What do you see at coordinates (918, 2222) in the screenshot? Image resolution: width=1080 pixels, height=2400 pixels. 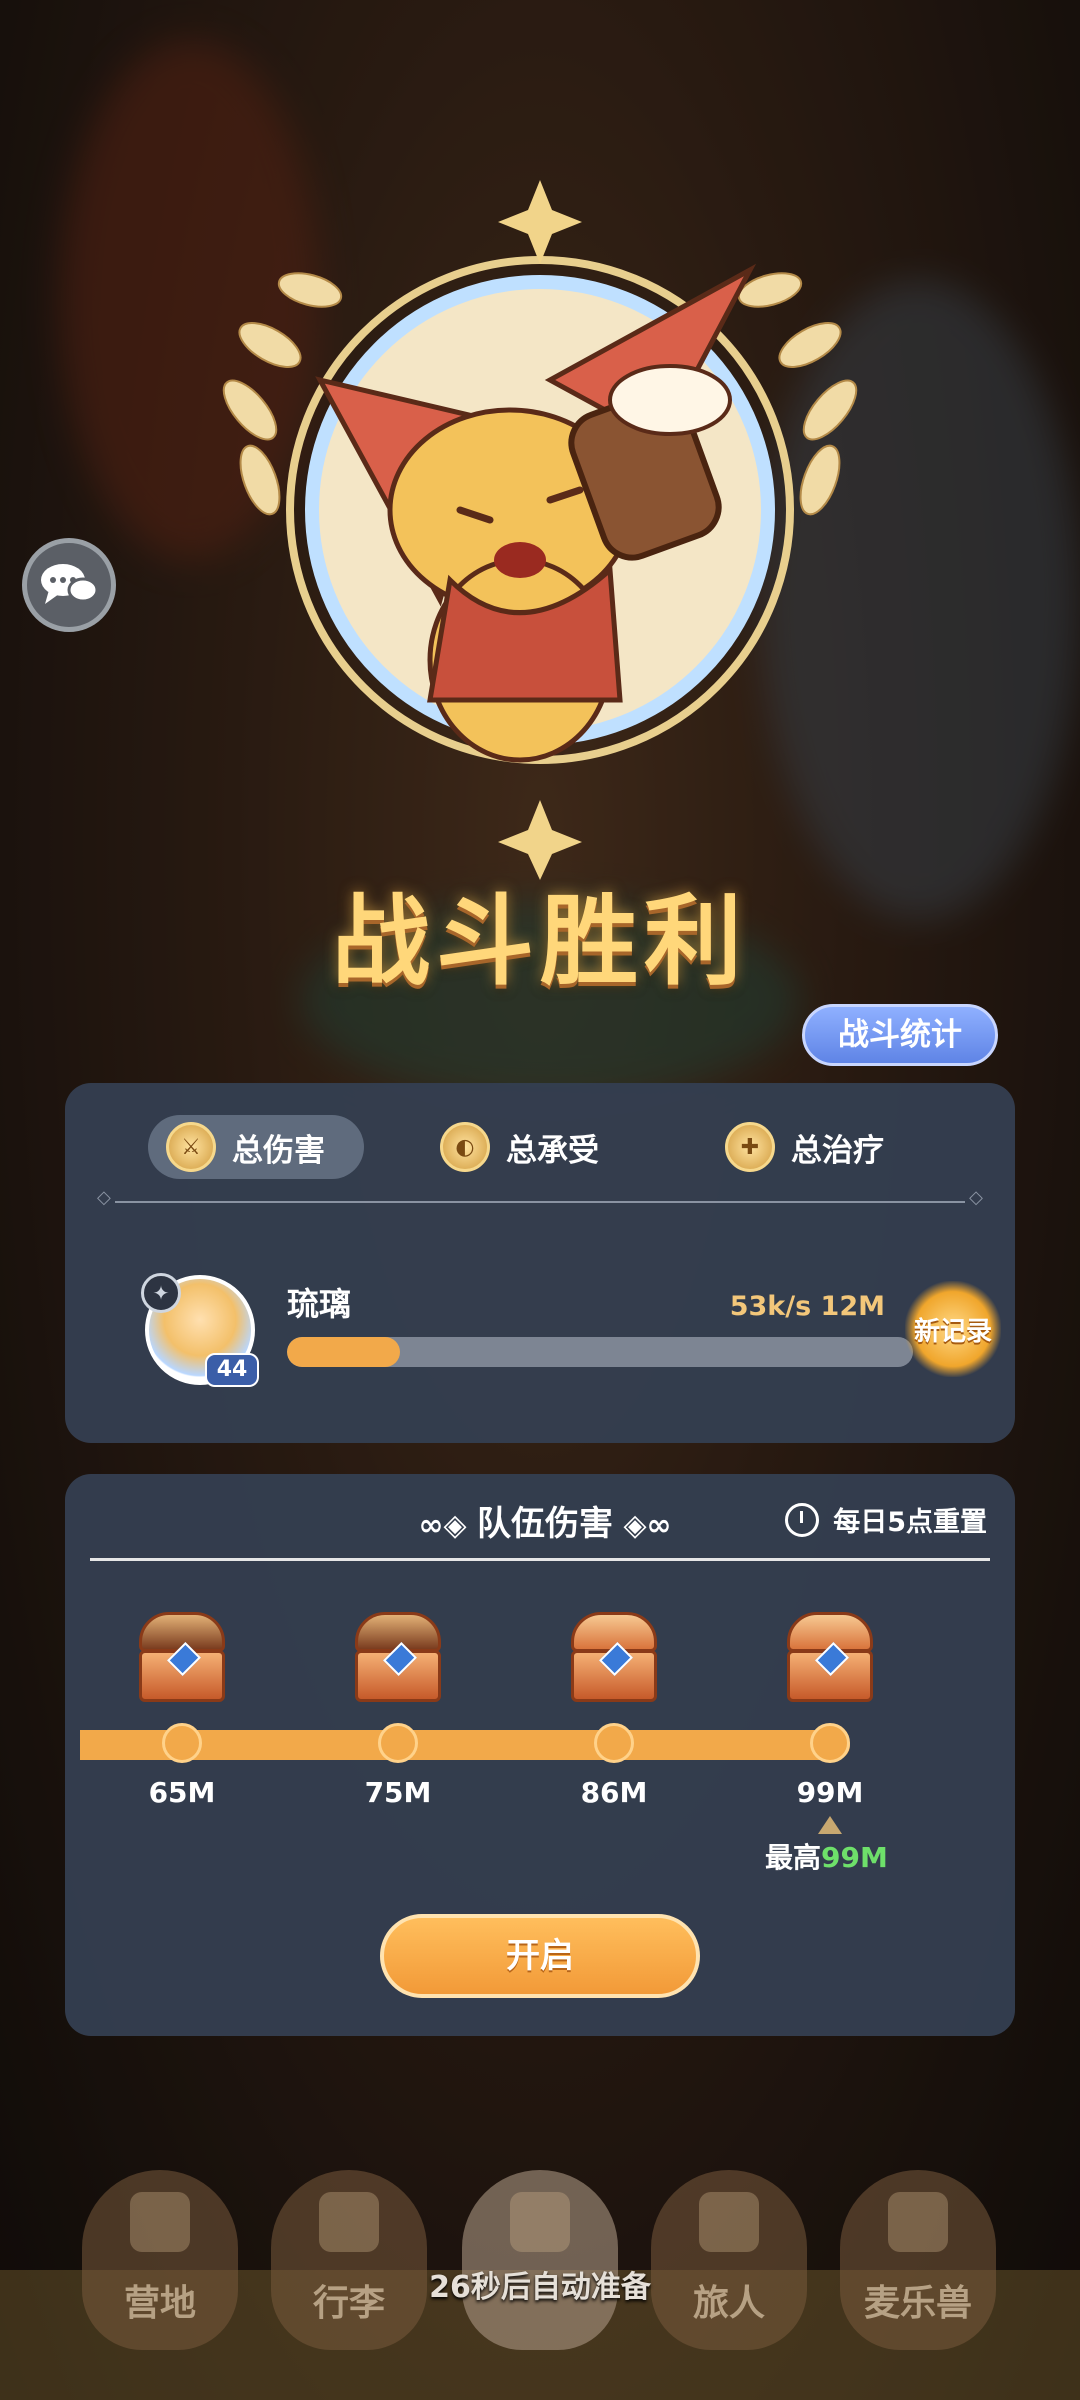 I see `pet-icon` at bounding box center [918, 2222].